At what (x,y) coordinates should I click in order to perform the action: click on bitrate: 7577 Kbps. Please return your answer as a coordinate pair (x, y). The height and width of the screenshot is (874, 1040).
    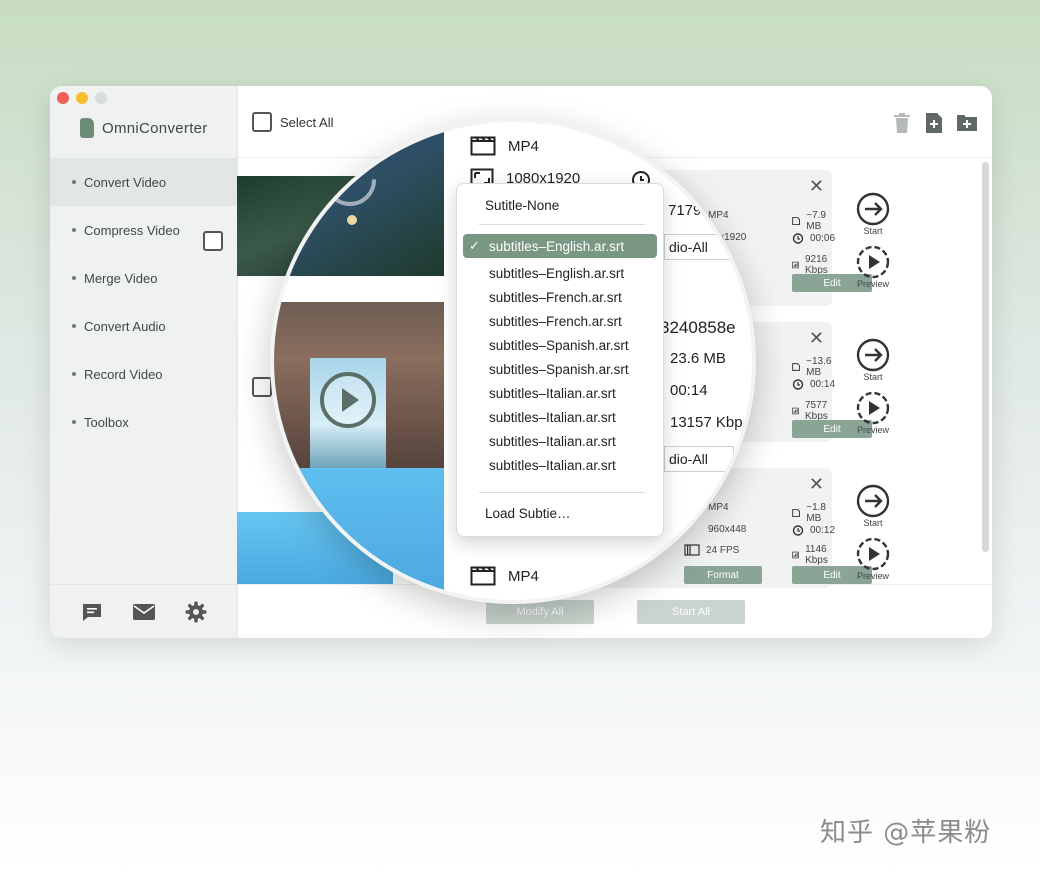
    Looking at the image, I should click on (812, 411).